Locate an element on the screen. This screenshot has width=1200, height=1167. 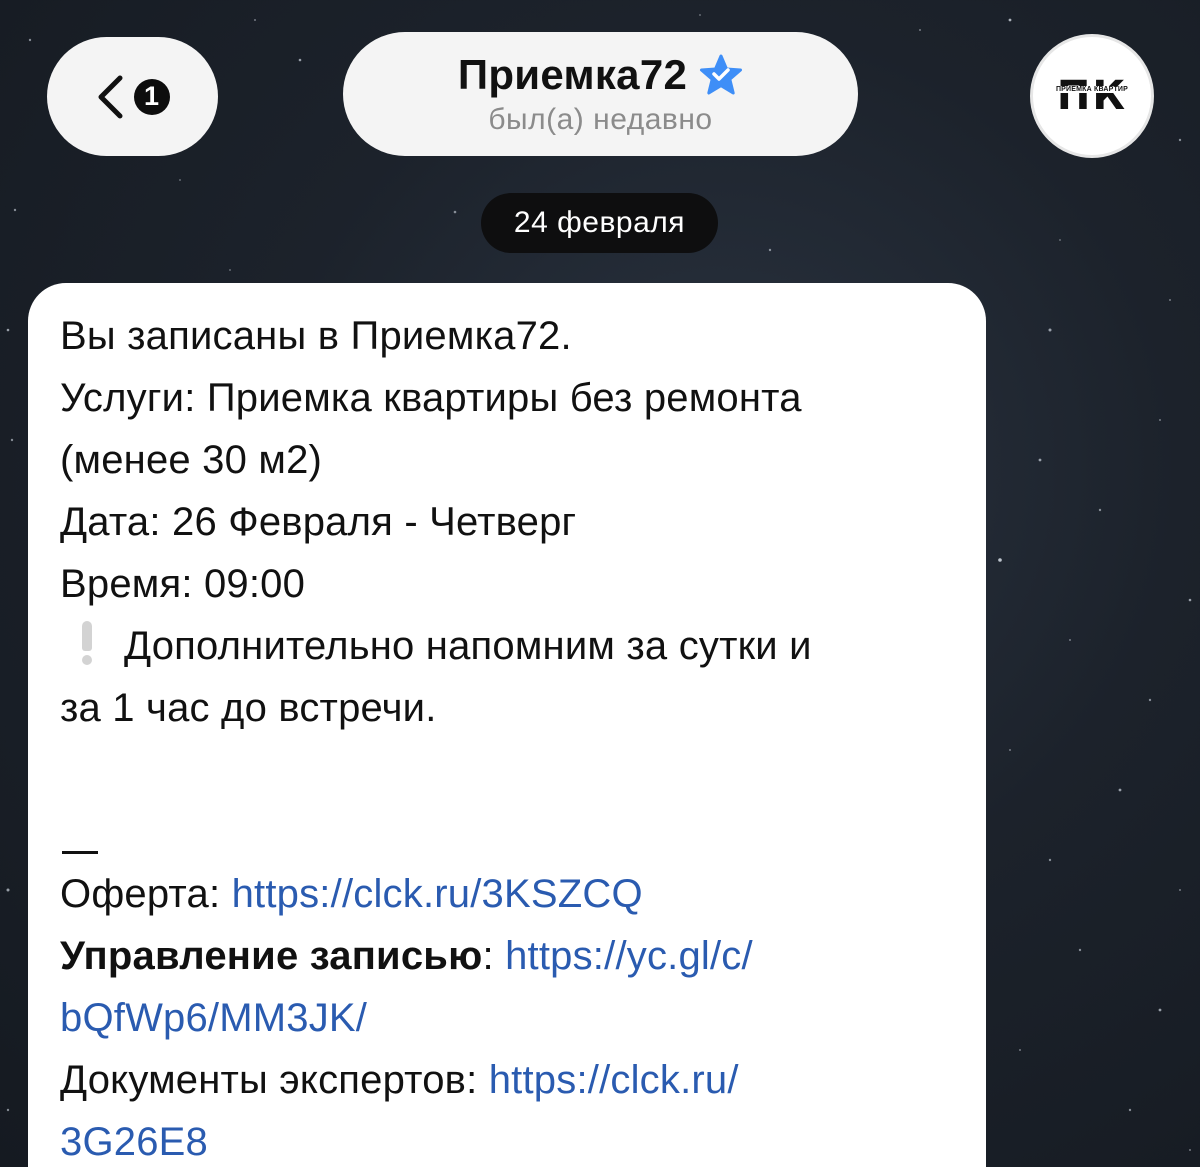
date-separator: 24 февраля is located at coordinates (599, 223).